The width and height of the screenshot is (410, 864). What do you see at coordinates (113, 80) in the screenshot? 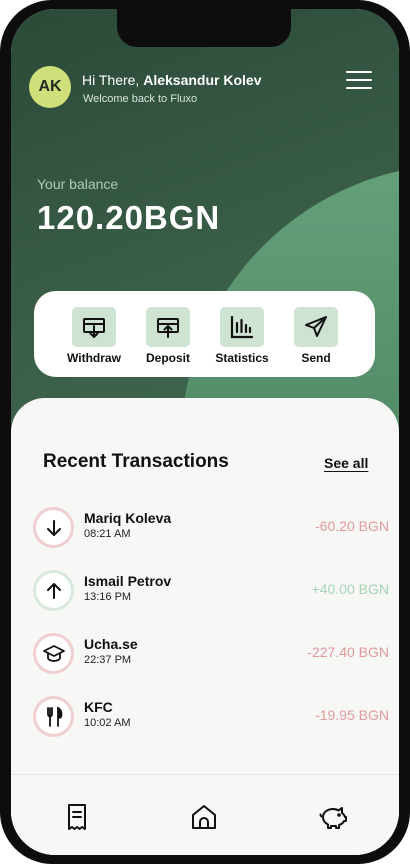
I see `greeting-prefix: Hi There,` at bounding box center [113, 80].